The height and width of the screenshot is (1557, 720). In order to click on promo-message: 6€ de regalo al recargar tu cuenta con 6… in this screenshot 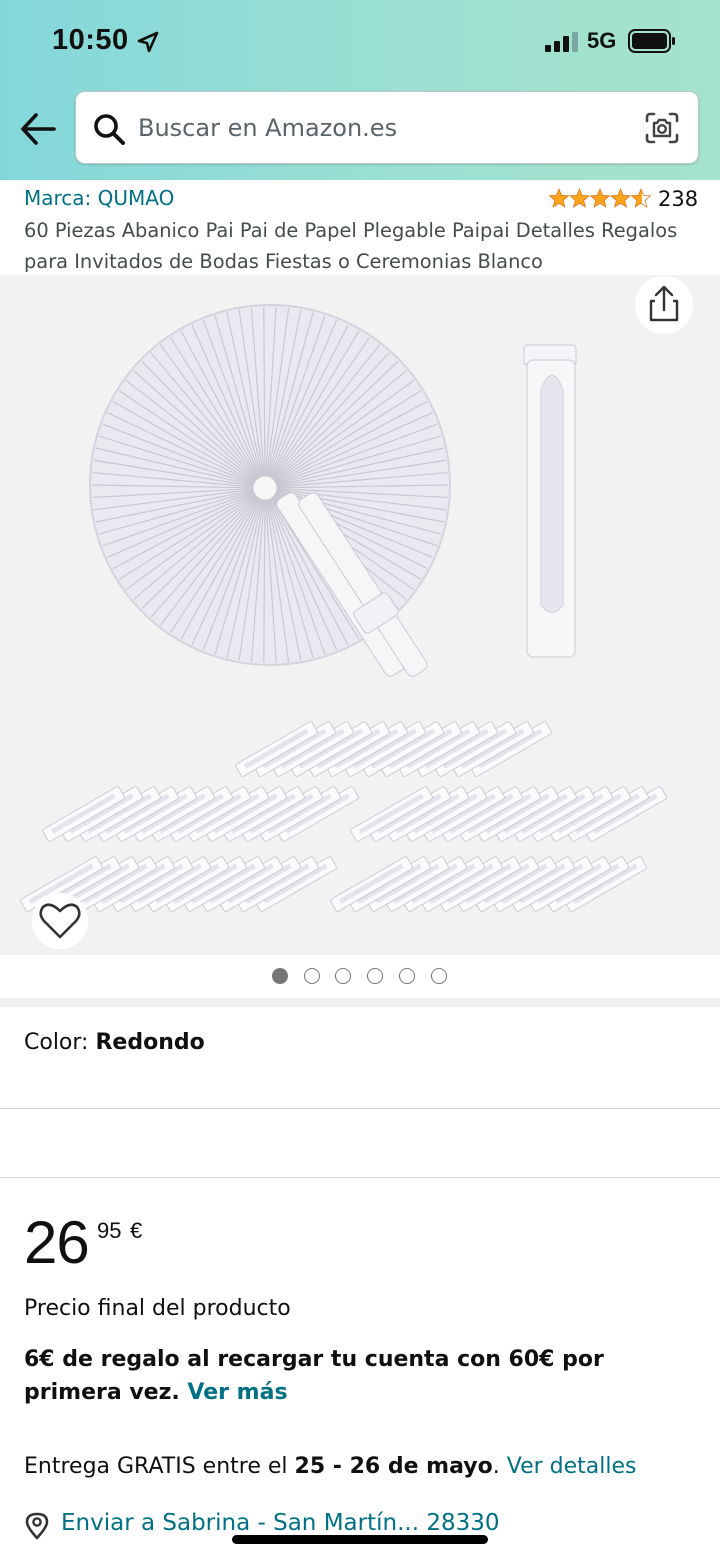, I will do `click(364, 1376)`.